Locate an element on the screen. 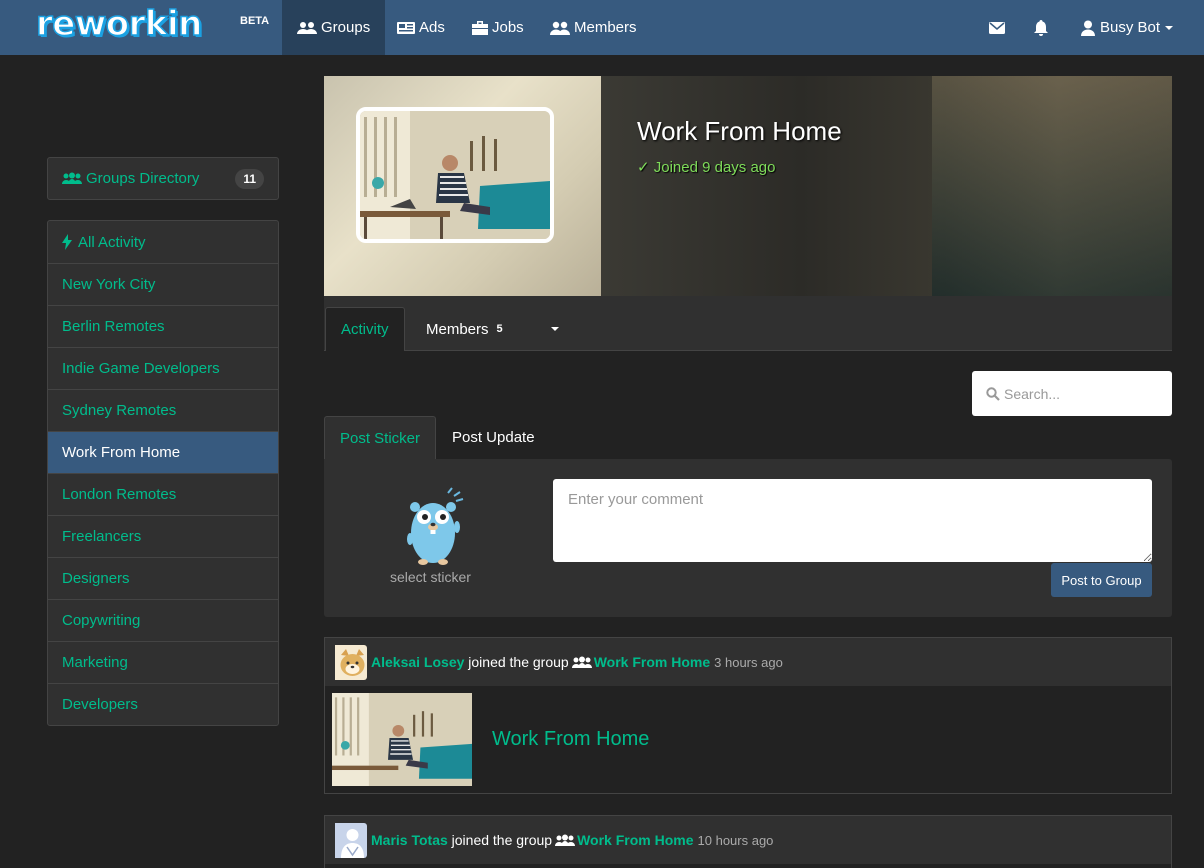  gopher-sticker-icon is located at coordinates (435, 526).